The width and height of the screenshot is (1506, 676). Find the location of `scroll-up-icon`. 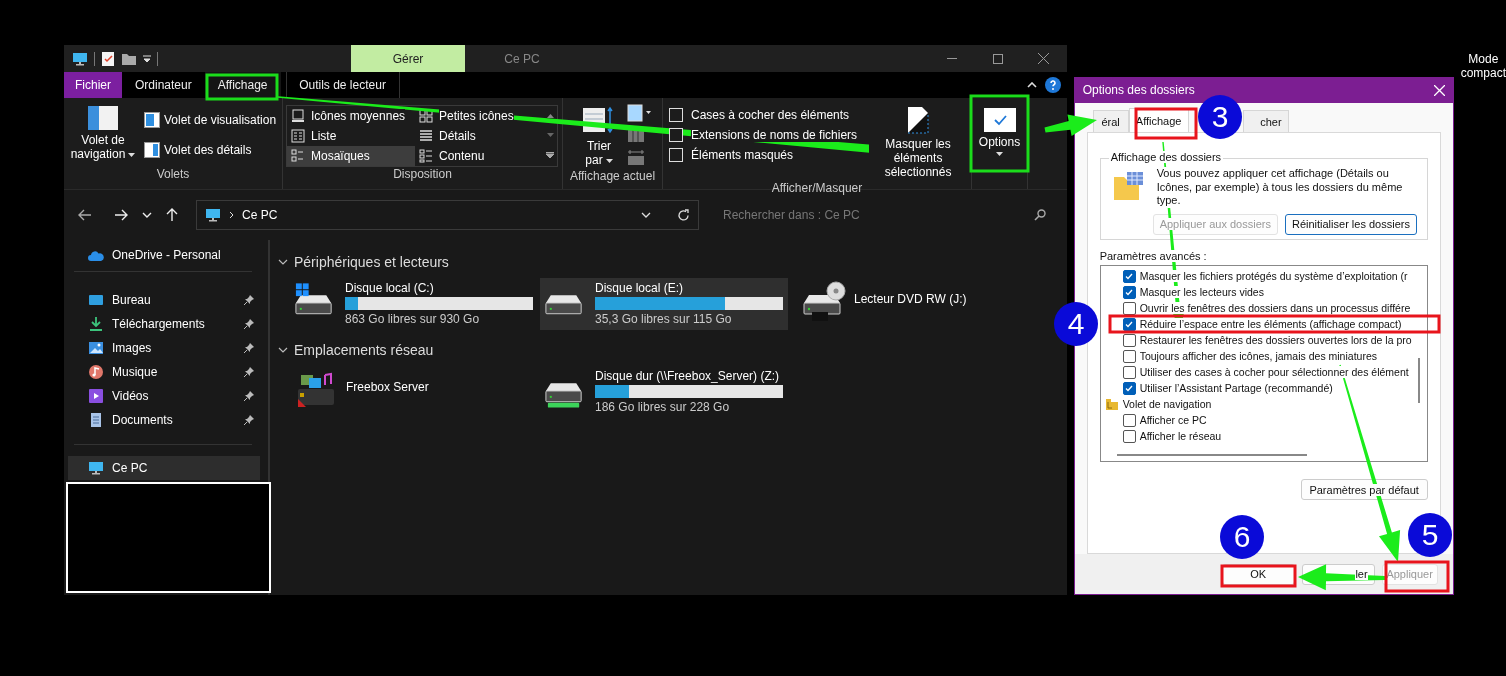

scroll-up-icon is located at coordinates (550, 115).